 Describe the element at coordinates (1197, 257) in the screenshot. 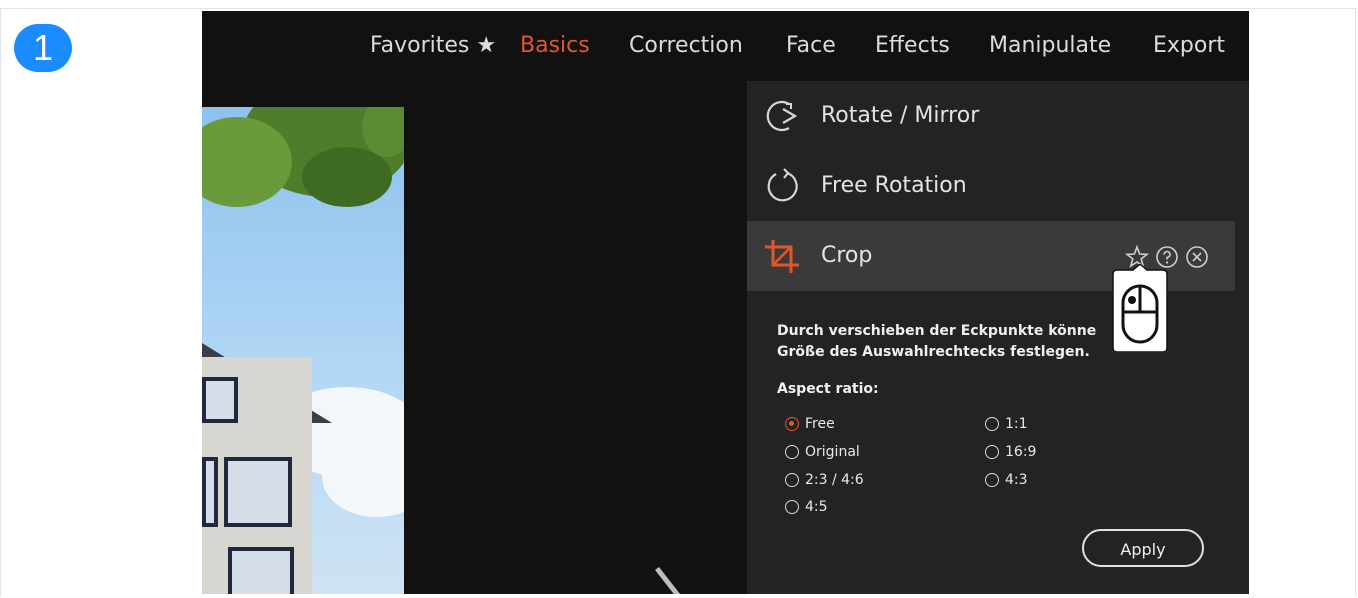

I see `close-icon` at that location.